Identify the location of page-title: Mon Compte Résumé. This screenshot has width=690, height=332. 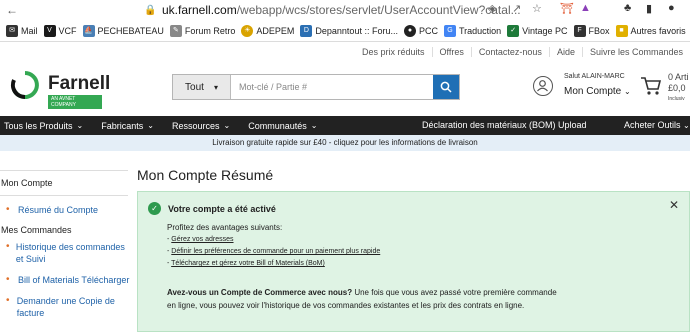
(205, 175).